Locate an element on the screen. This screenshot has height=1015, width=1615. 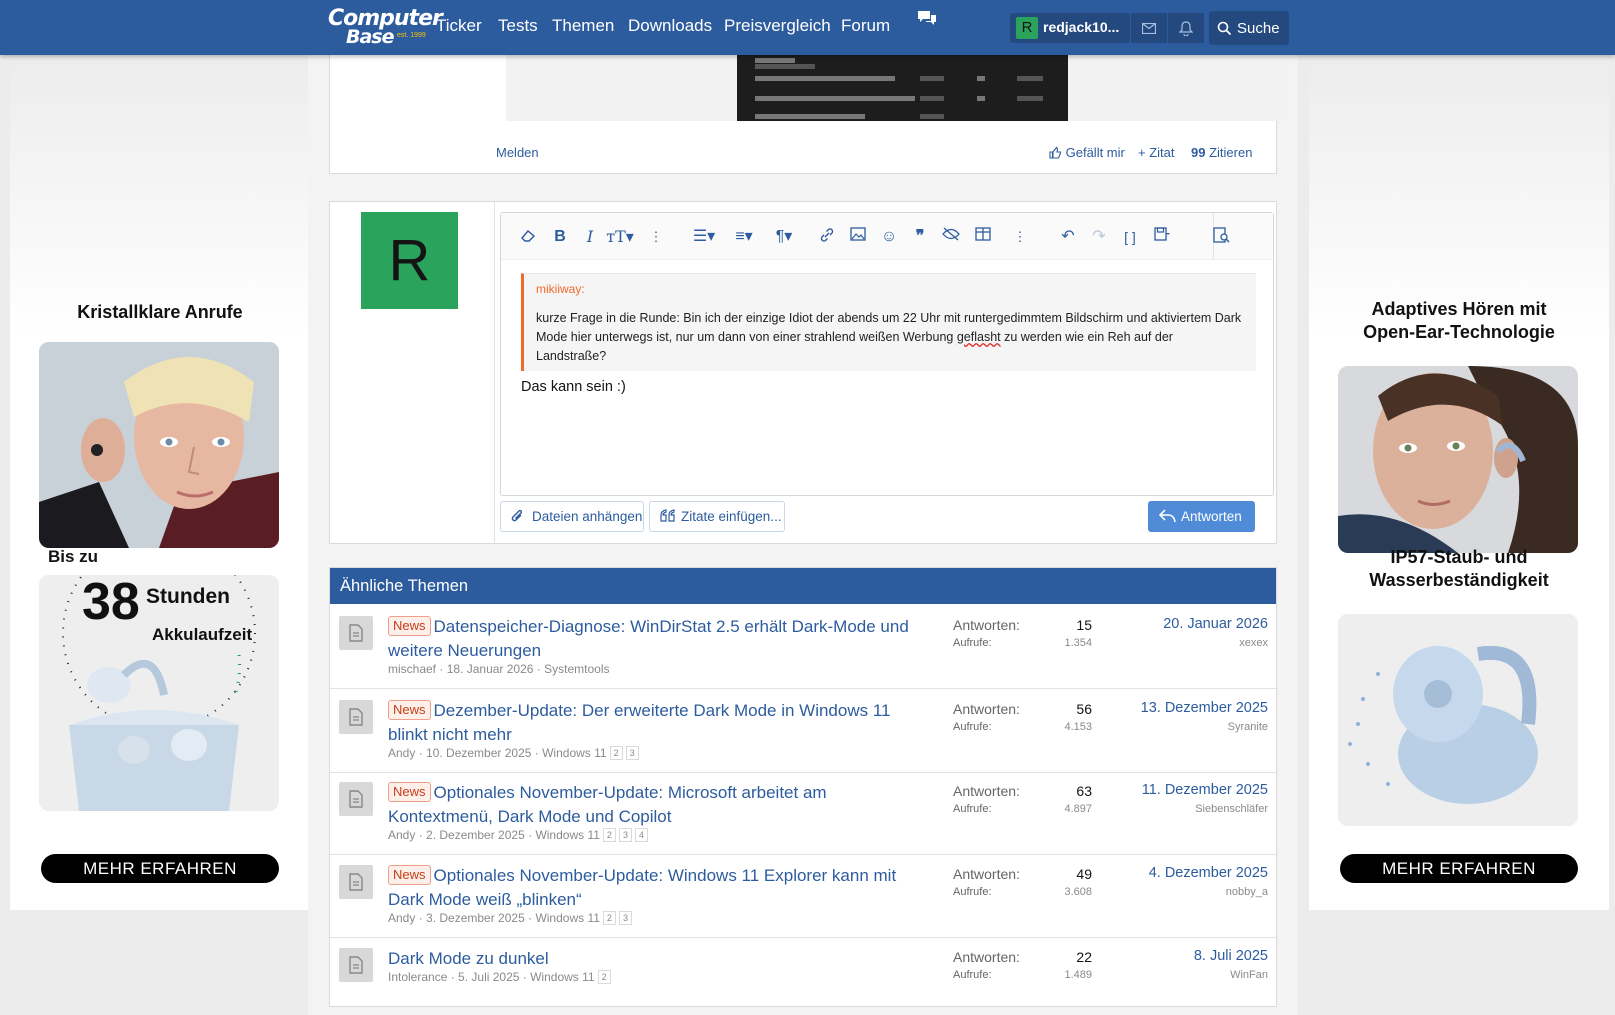
submit-reply-button: Antworten is located at coordinates (1201, 516).